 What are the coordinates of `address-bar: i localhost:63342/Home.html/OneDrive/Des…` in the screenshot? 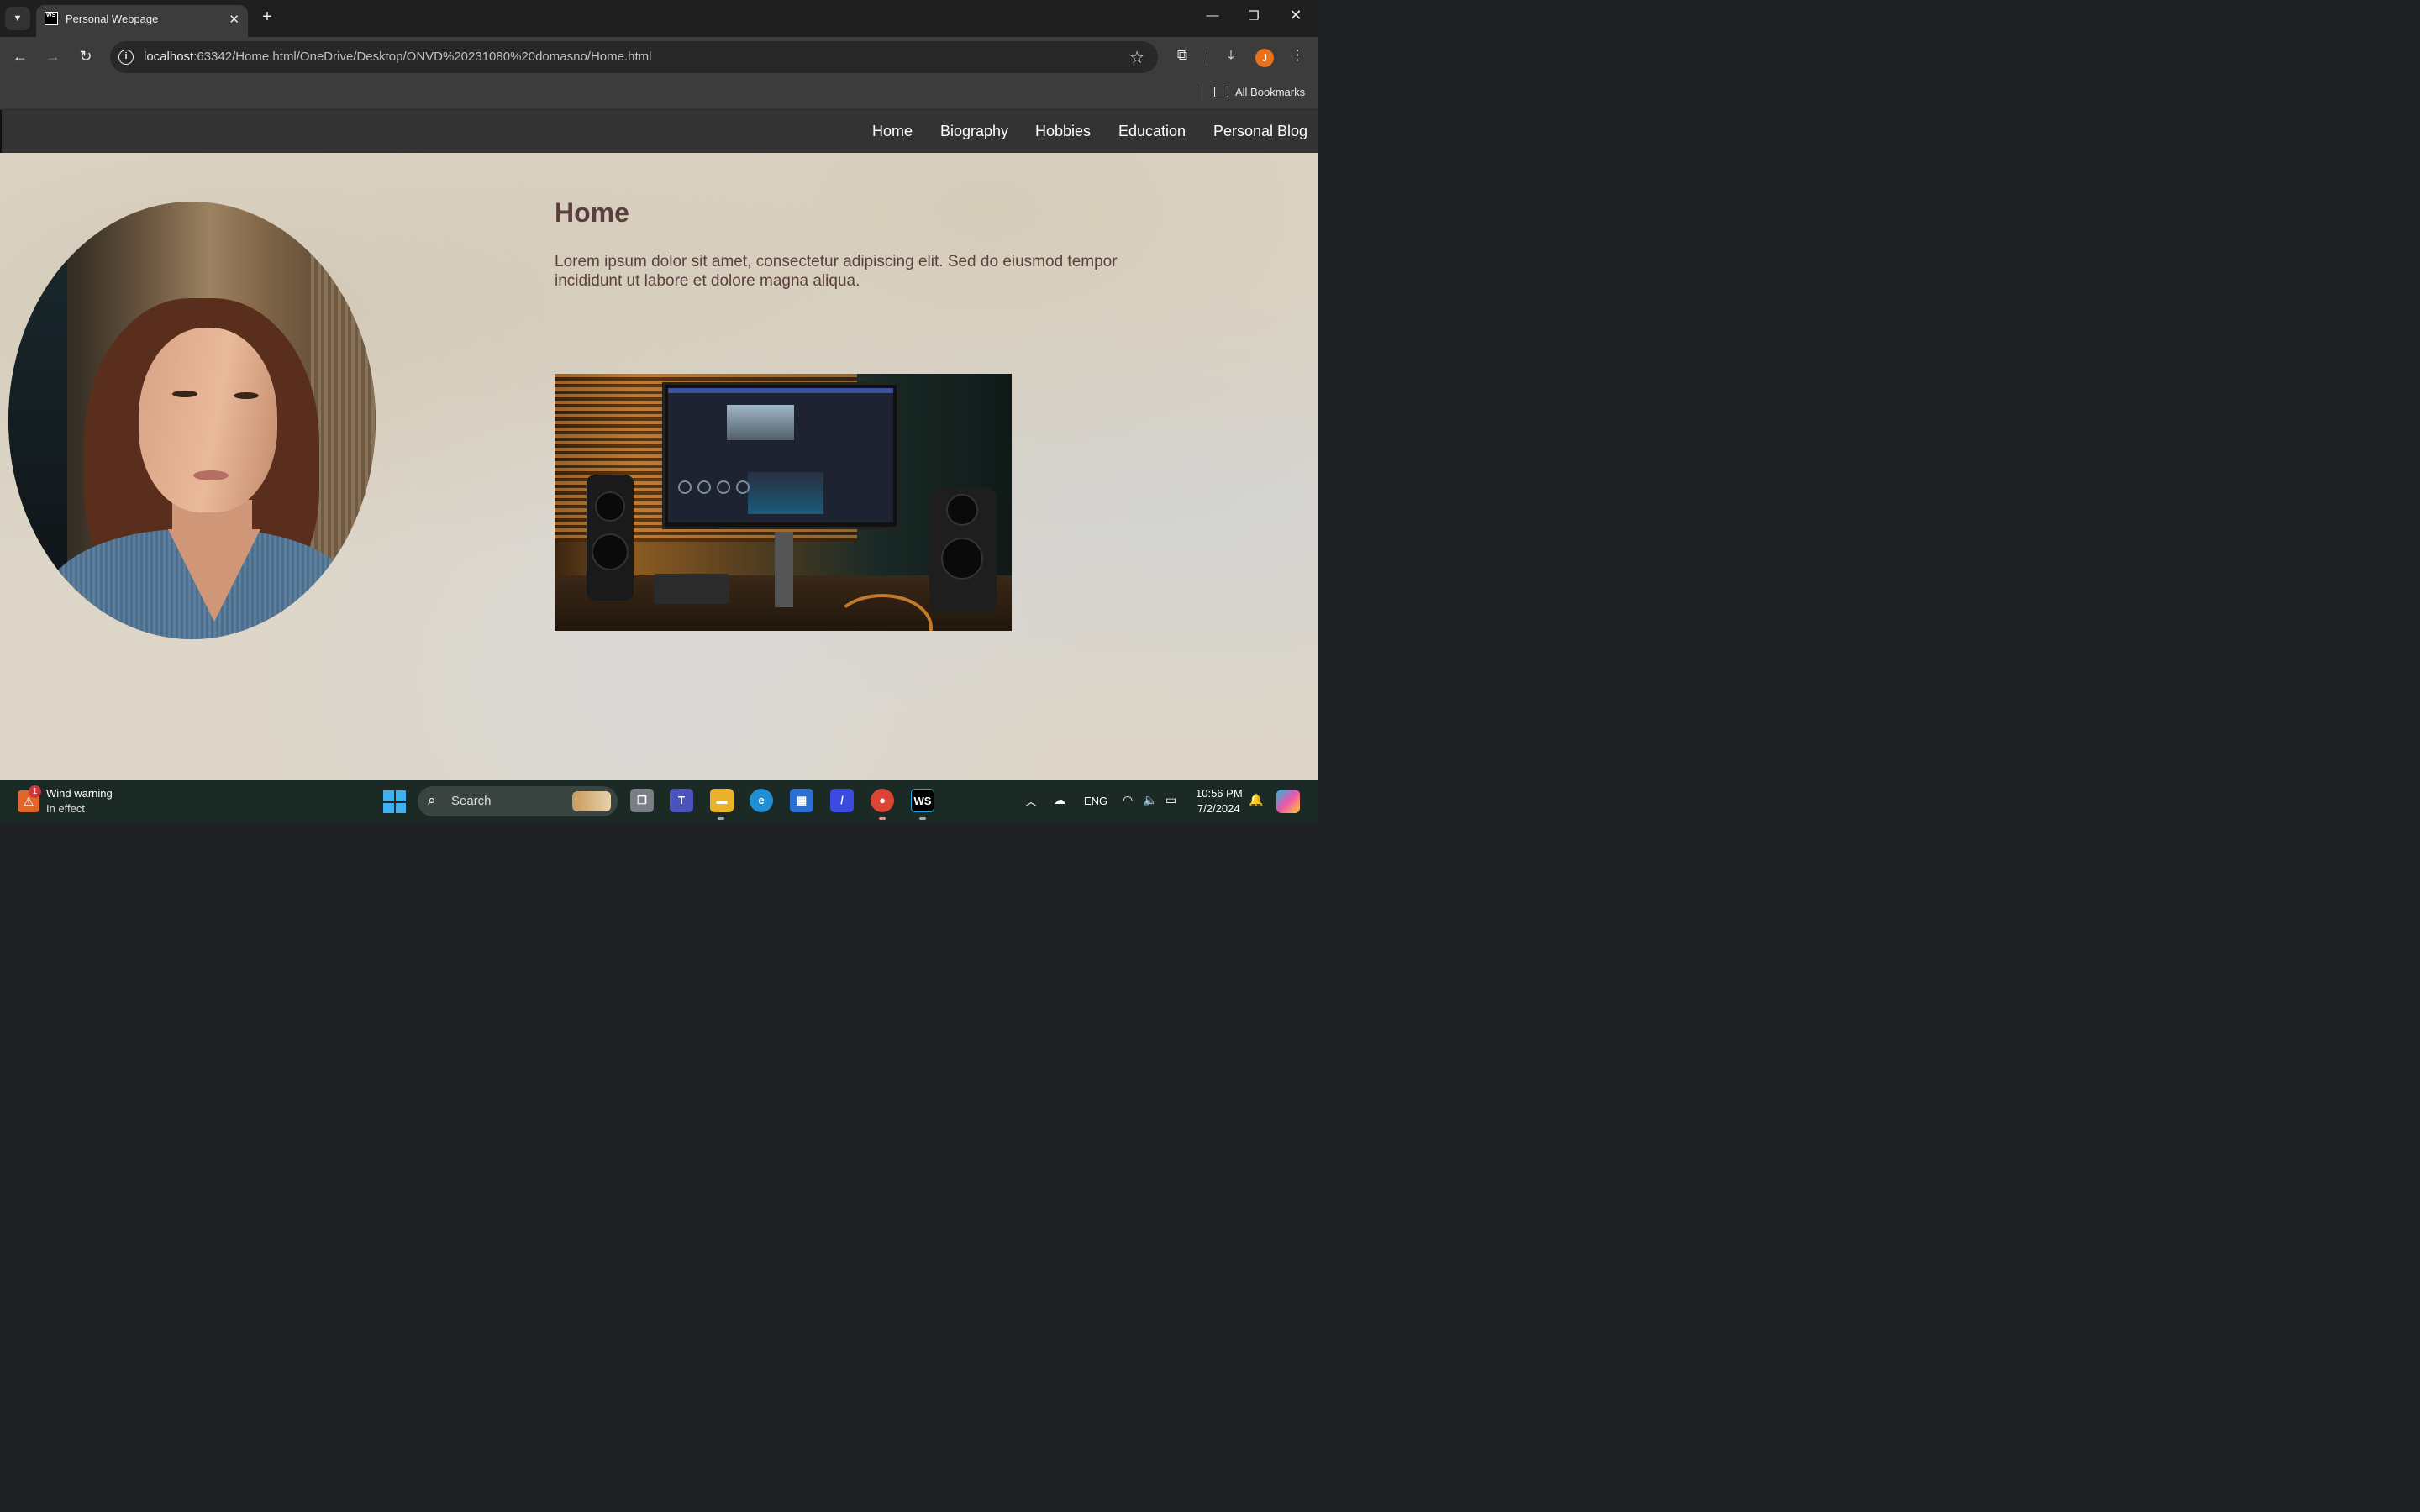 It's located at (634, 57).